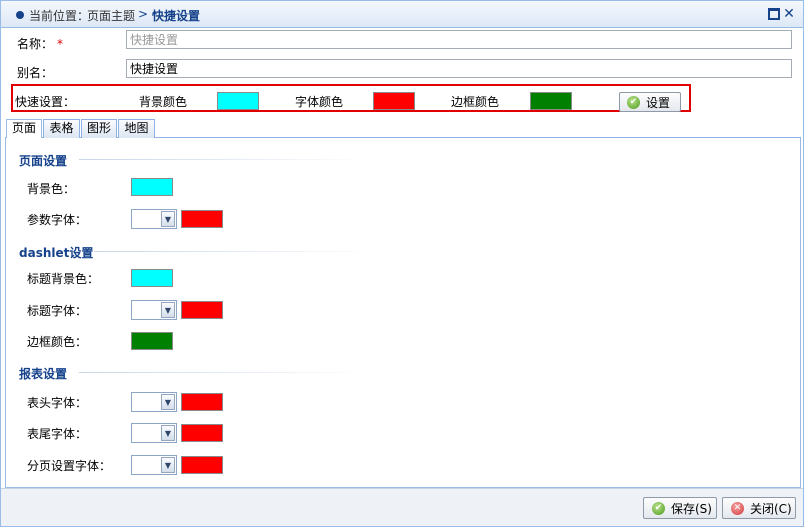 The image size is (804, 527). I want to click on tab-strip: 页面 表格 图形 地图, so click(403, 128).